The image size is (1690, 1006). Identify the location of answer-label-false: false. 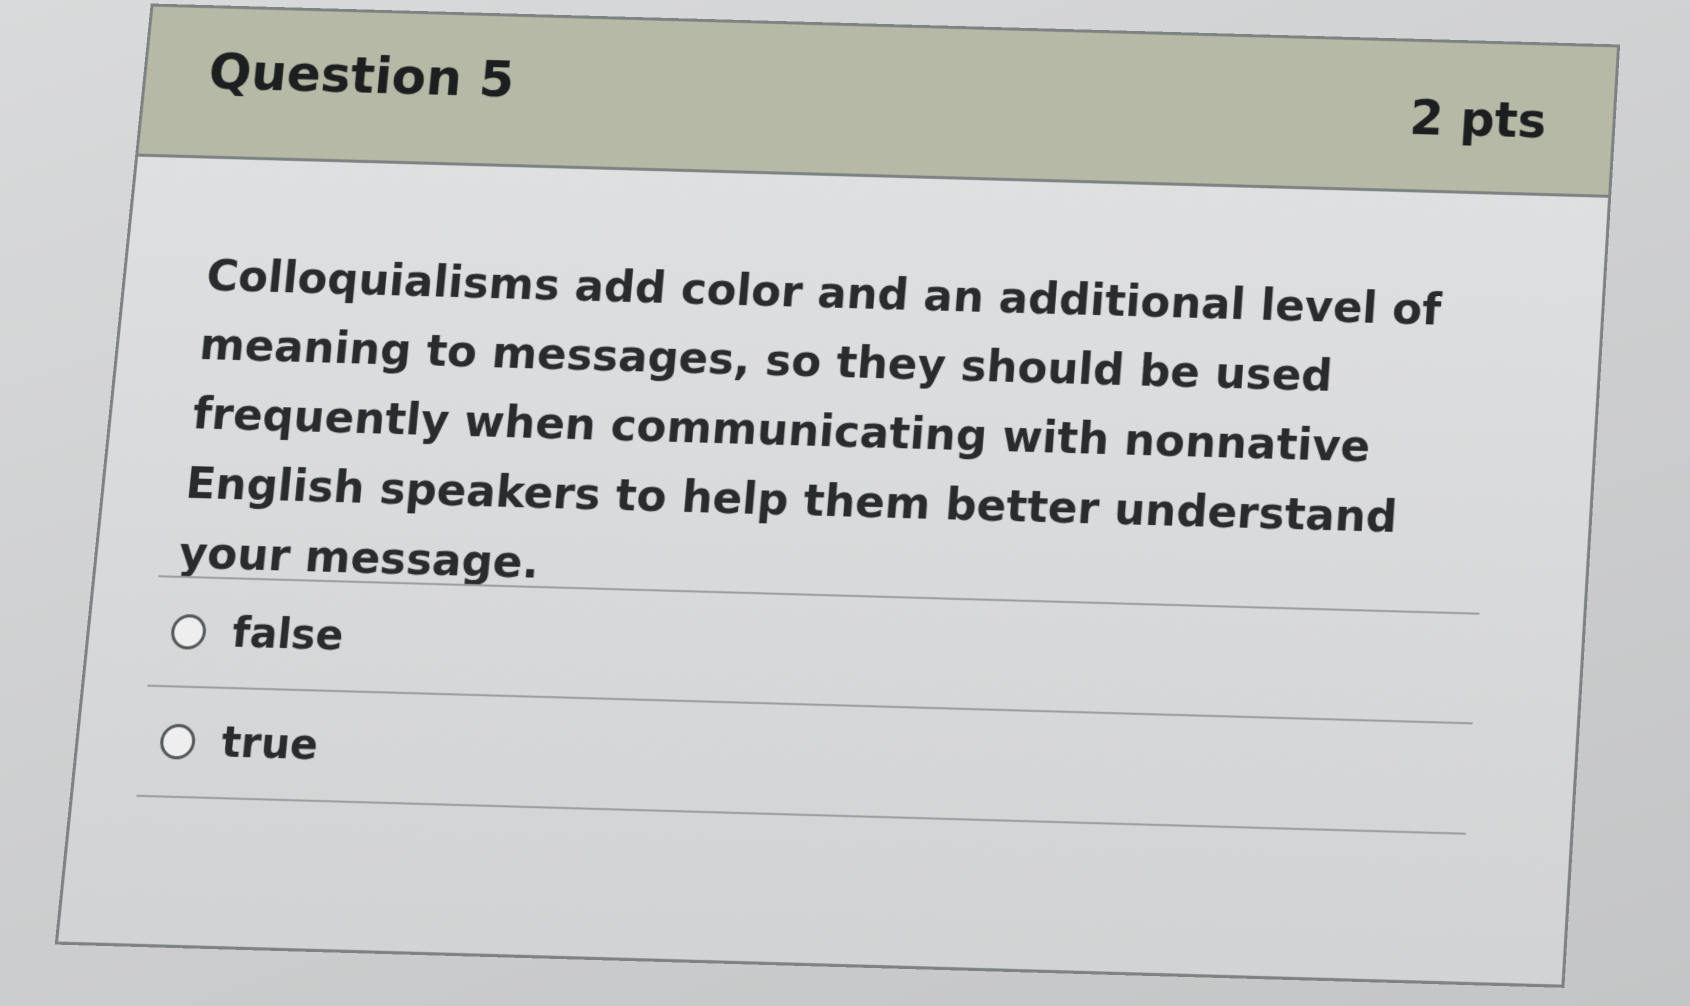
(287, 635).